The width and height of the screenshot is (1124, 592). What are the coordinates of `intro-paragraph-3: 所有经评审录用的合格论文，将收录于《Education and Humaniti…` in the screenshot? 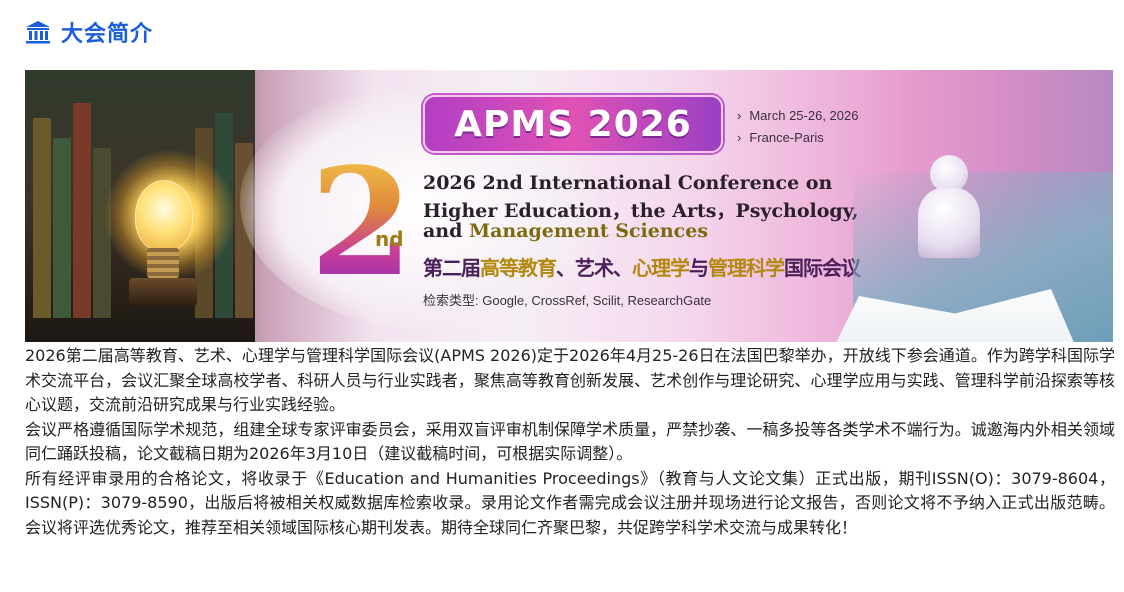 It's located at (570, 502).